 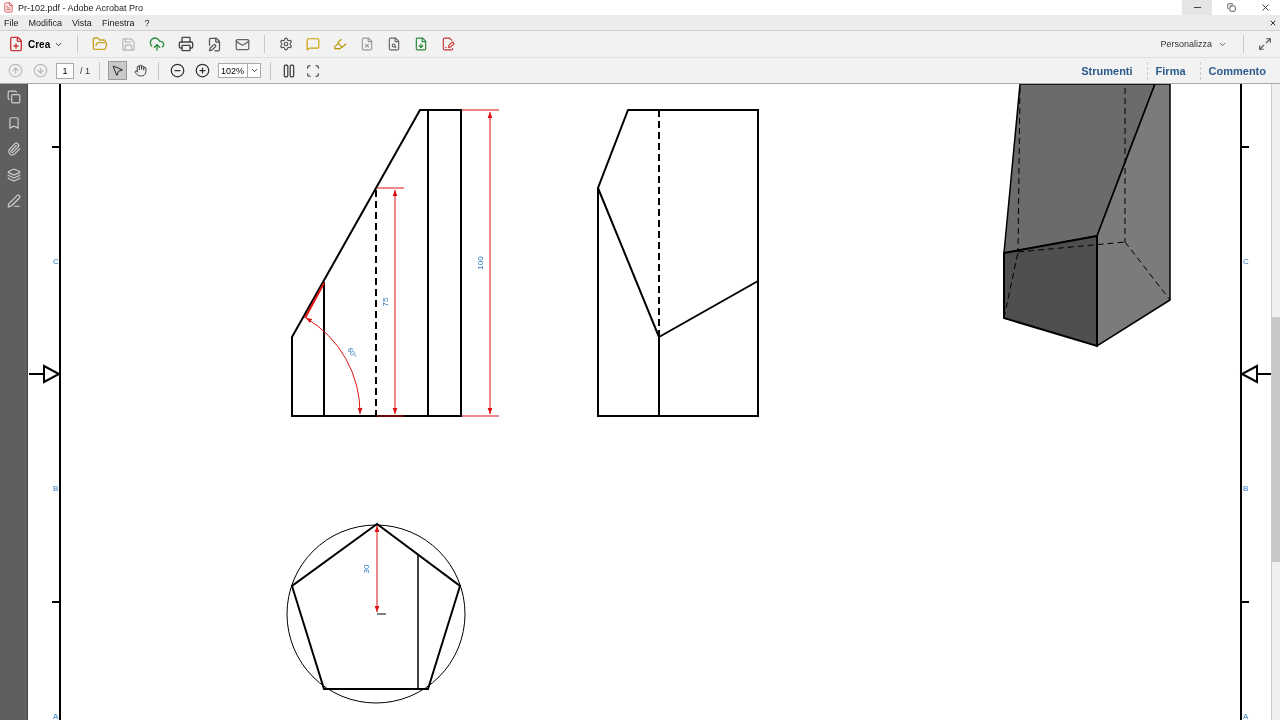 I want to click on hand-tool-button, so click(x=140, y=70).